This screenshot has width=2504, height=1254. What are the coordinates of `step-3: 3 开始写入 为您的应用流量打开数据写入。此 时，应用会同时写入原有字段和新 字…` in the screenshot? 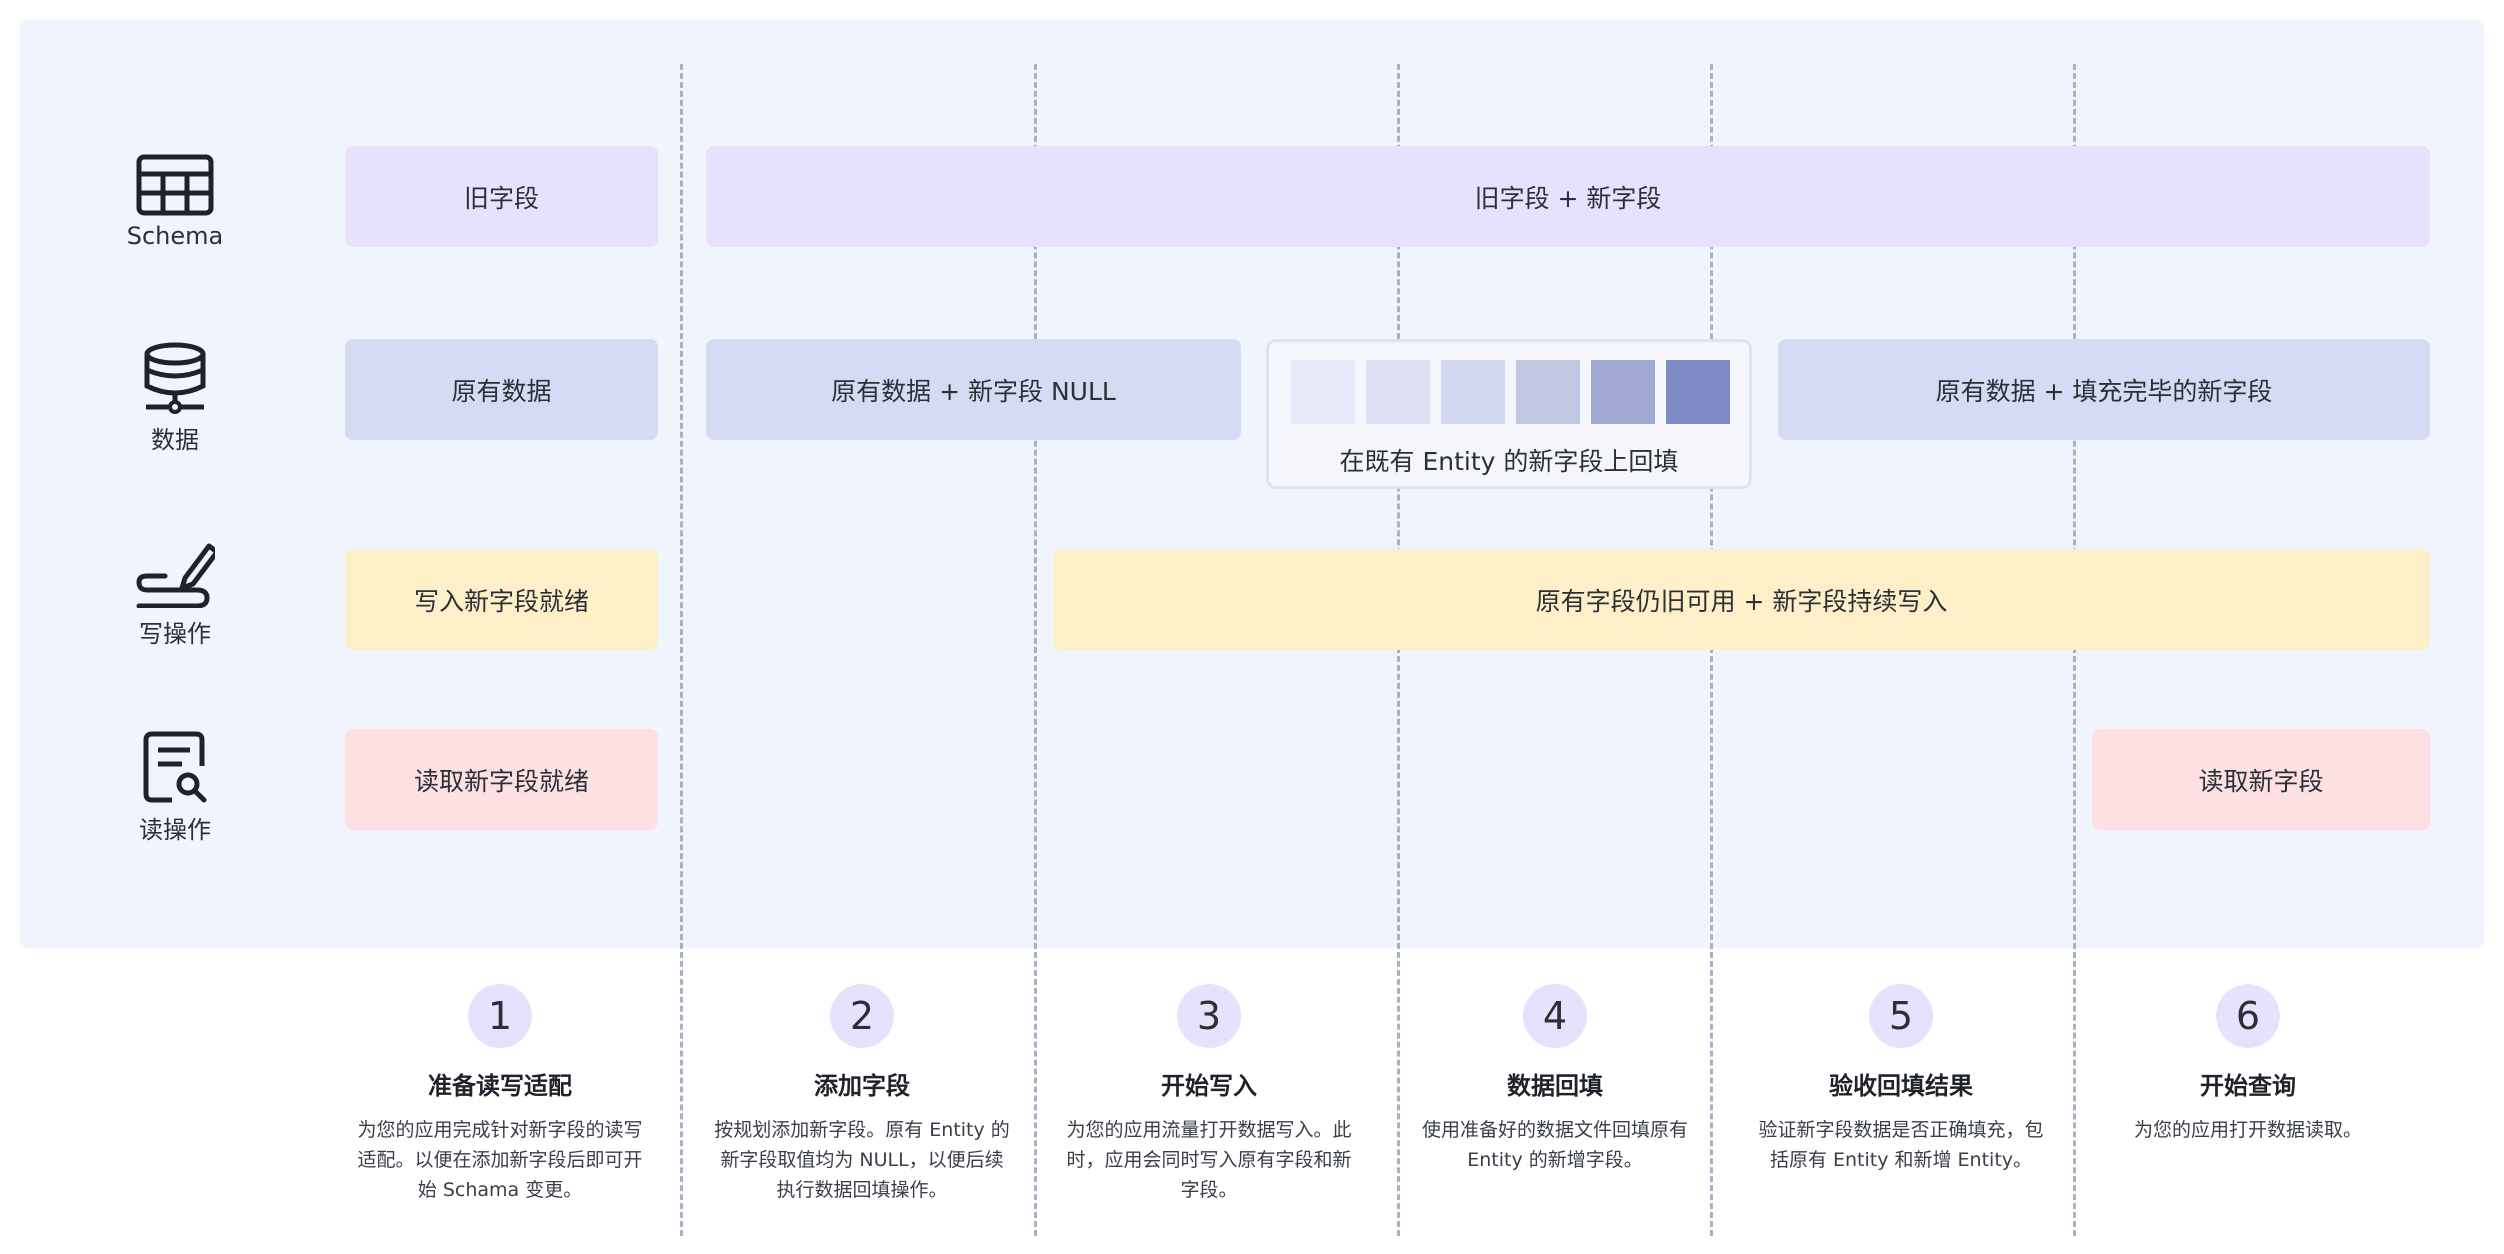 It's located at (1209, 1094).